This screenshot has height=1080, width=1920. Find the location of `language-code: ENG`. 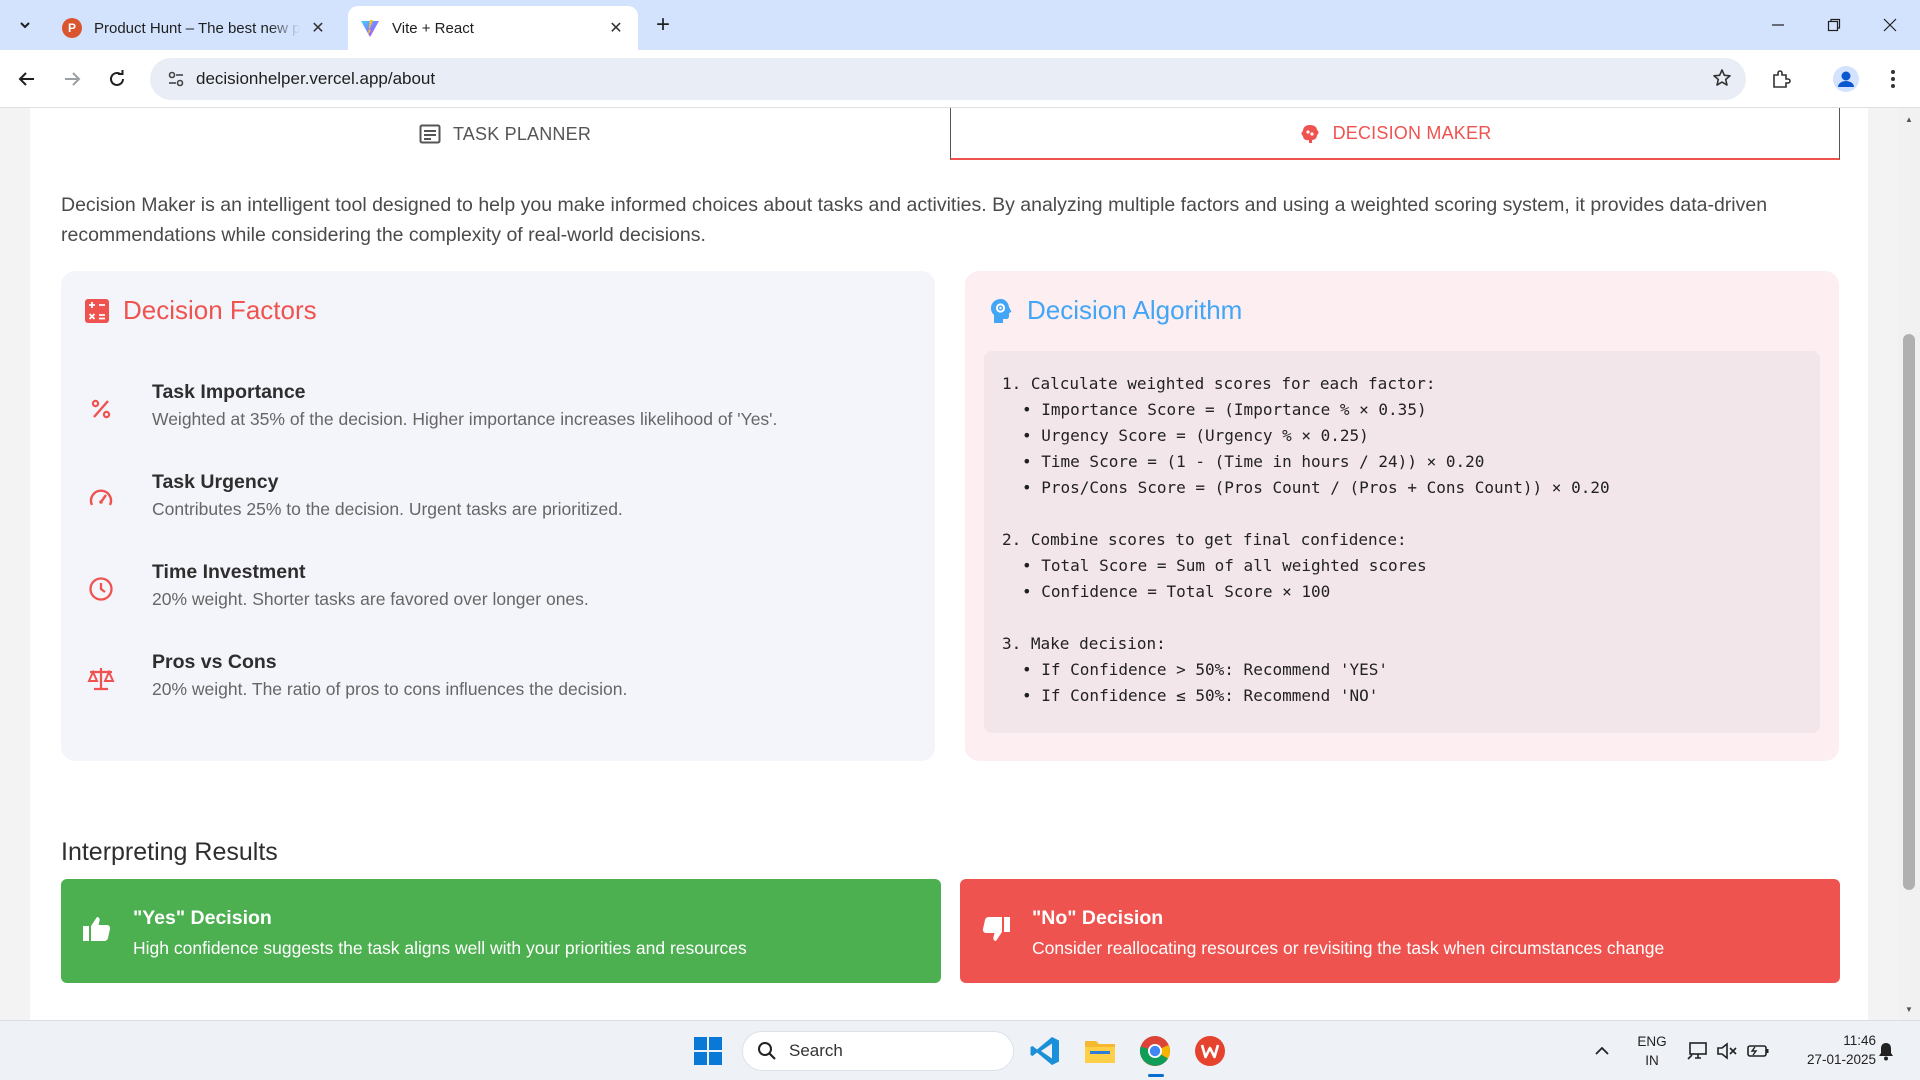

language-code: ENG is located at coordinates (1652, 1041).